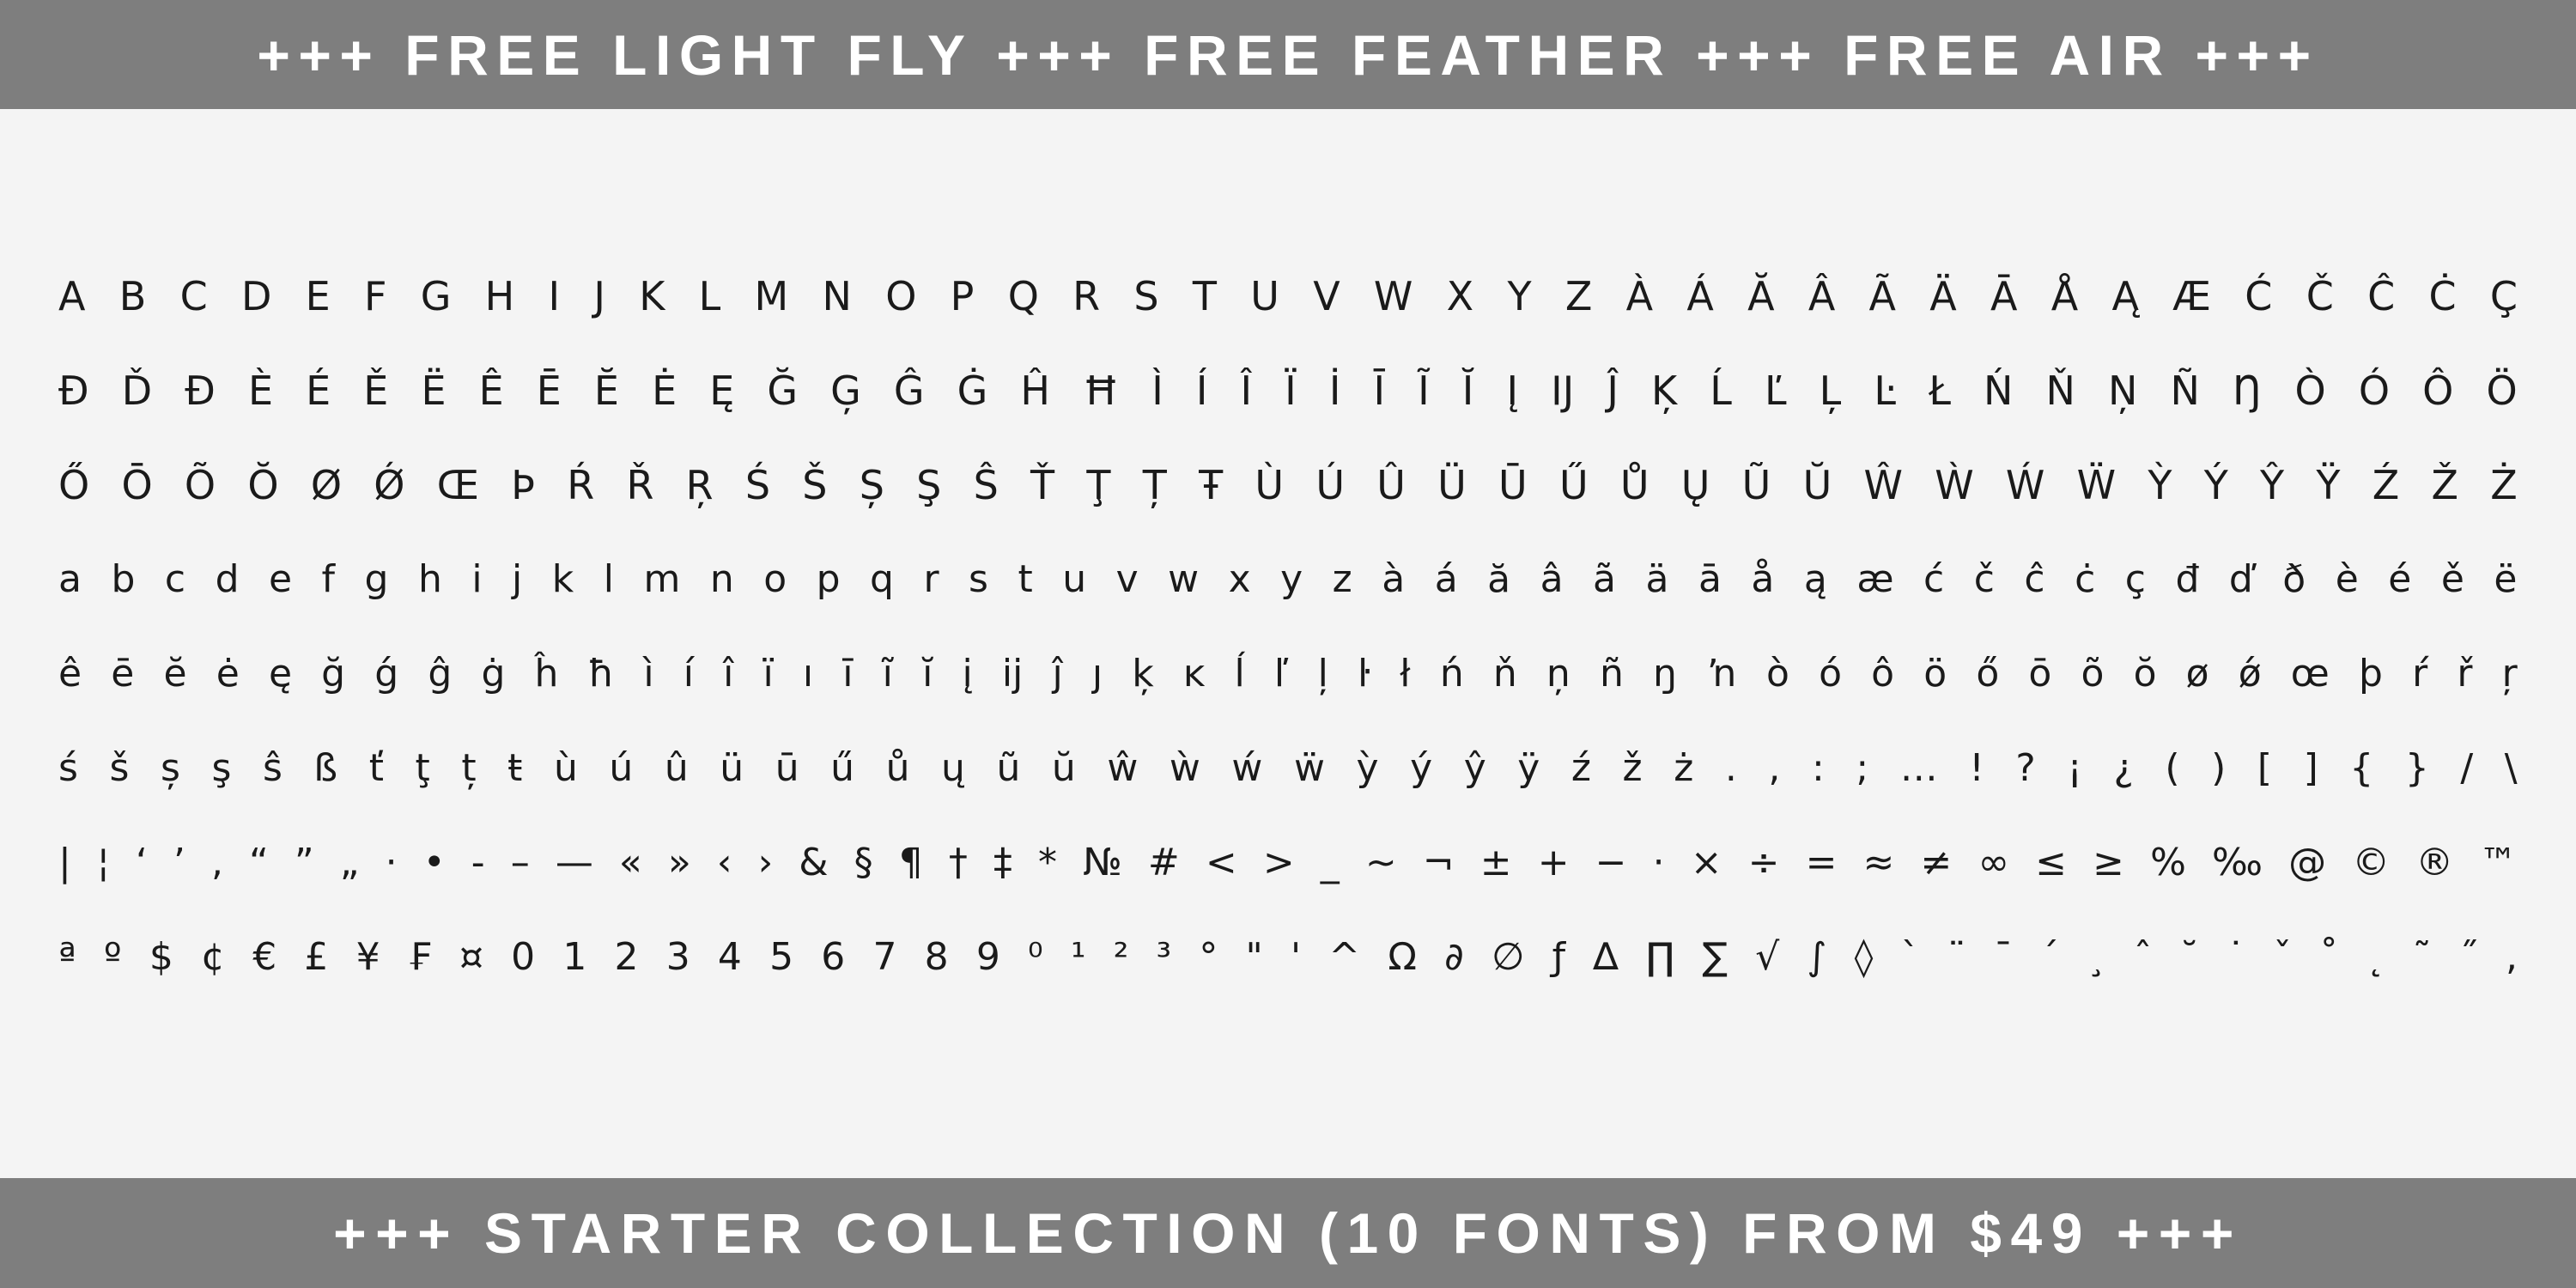 This screenshot has width=2576, height=1288. I want to click on glyph: ğ, so click(334, 674).